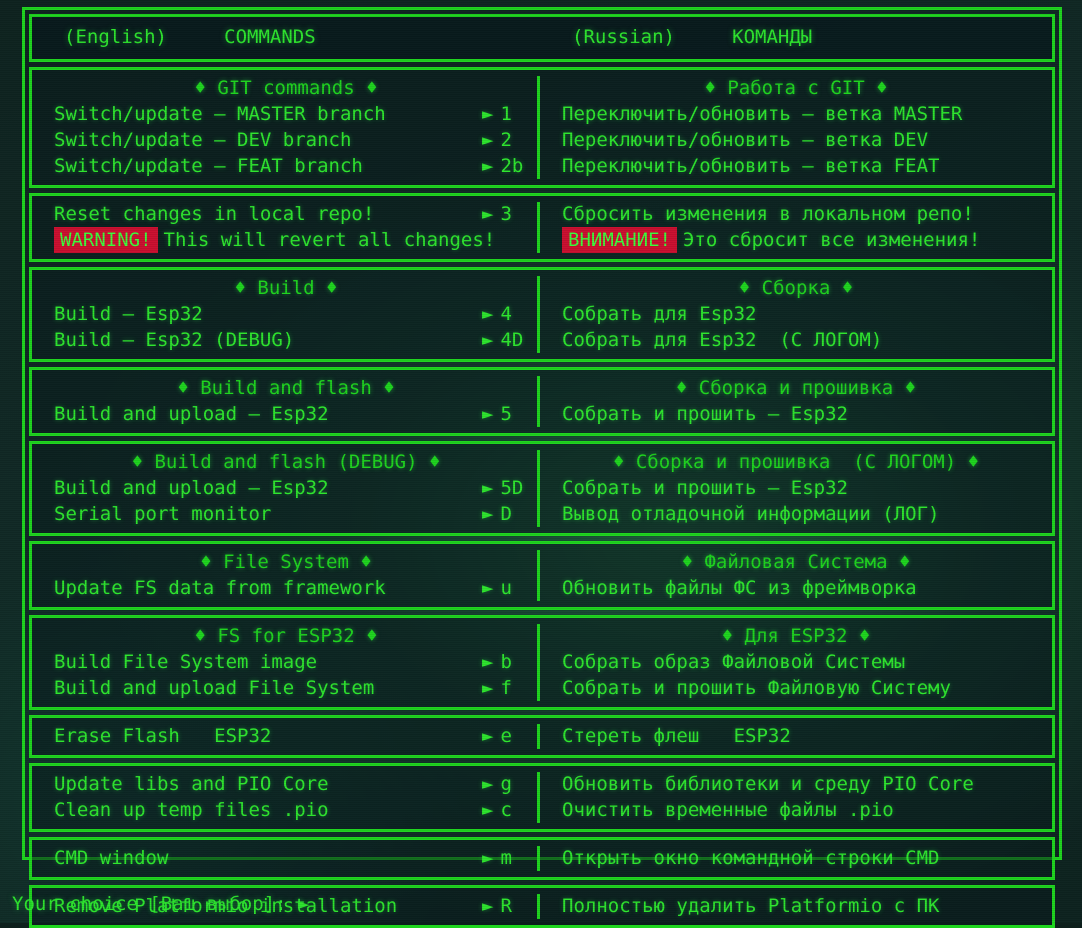 This screenshot has width=1082, height=928. What do you see at coordinates (329, 240) in the screenshot?
I see `warning-text-en: This will revert all changes!` at bounding box center [329, 240].